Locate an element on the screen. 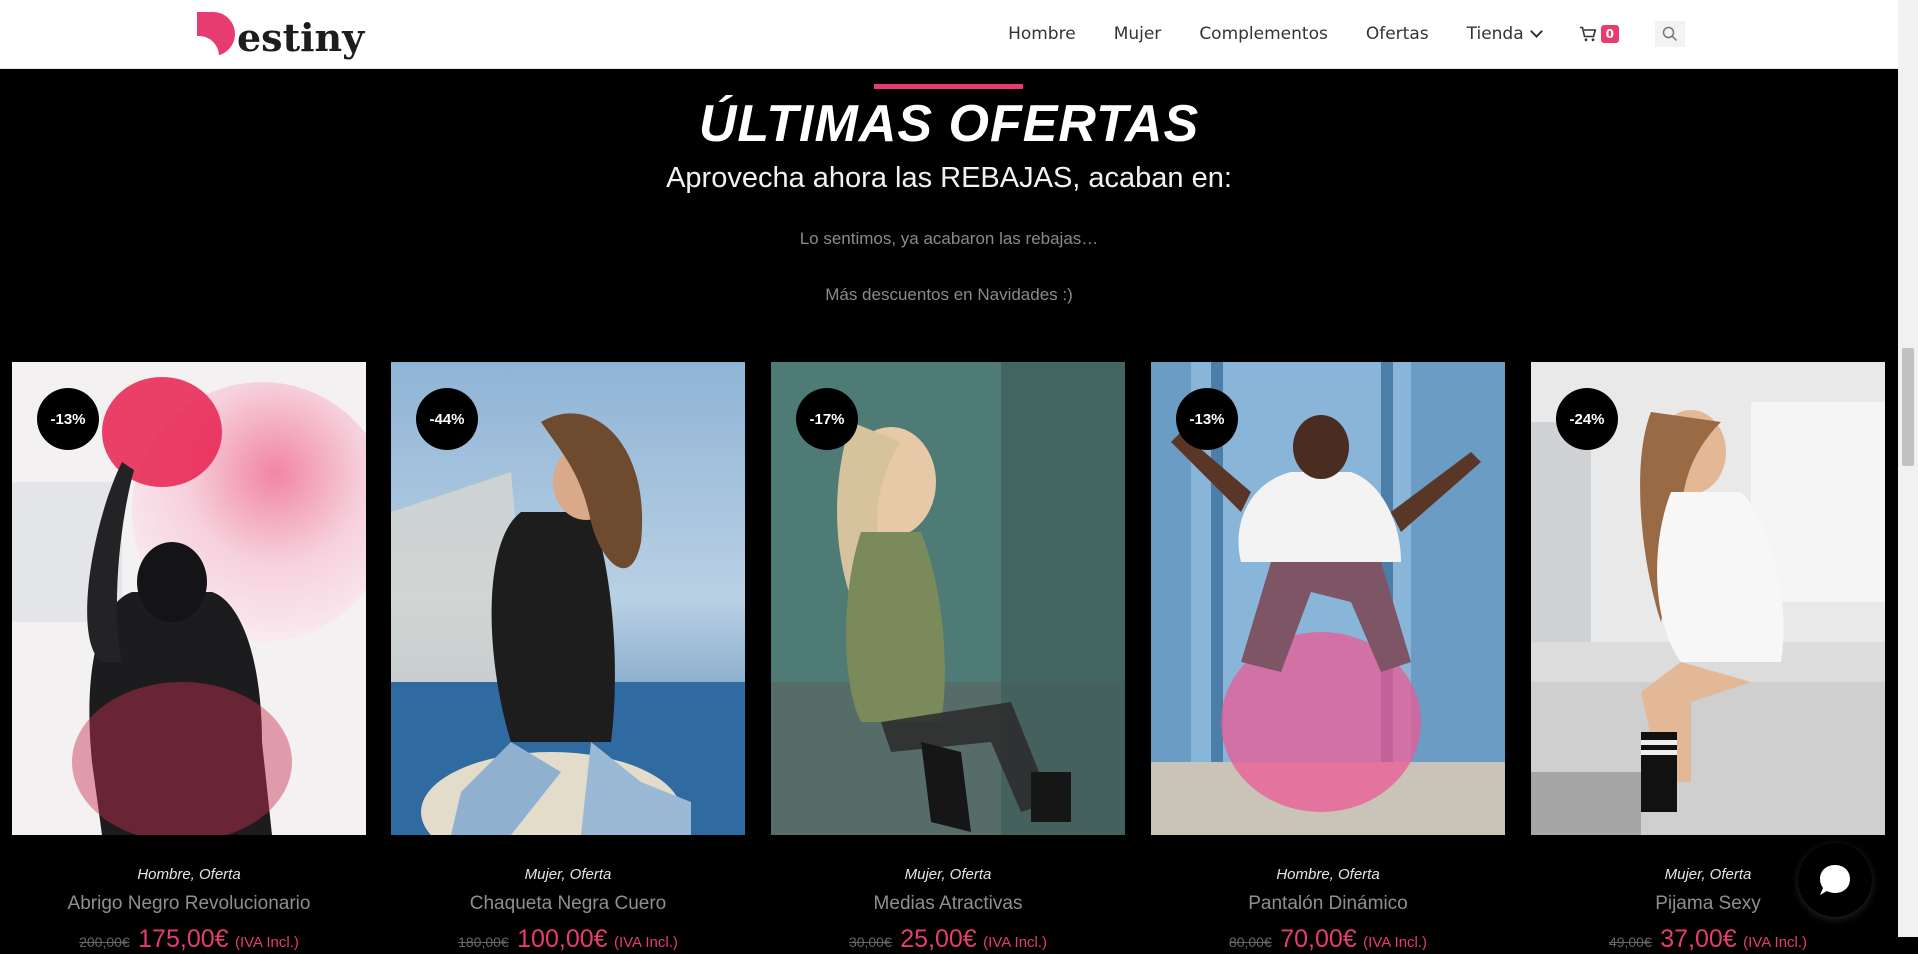 The image size is (1918, 954). chat-button is located at coordinates (1835, 880).